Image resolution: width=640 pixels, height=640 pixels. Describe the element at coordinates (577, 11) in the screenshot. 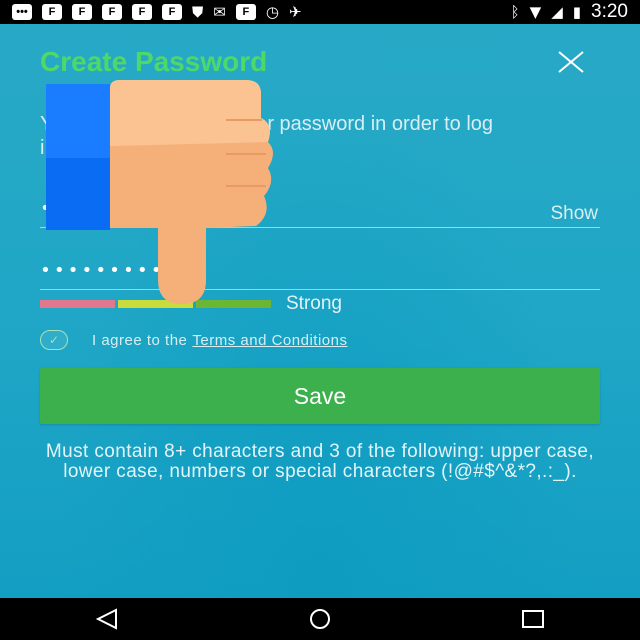

I see `battery-icon: ▮` at that location.